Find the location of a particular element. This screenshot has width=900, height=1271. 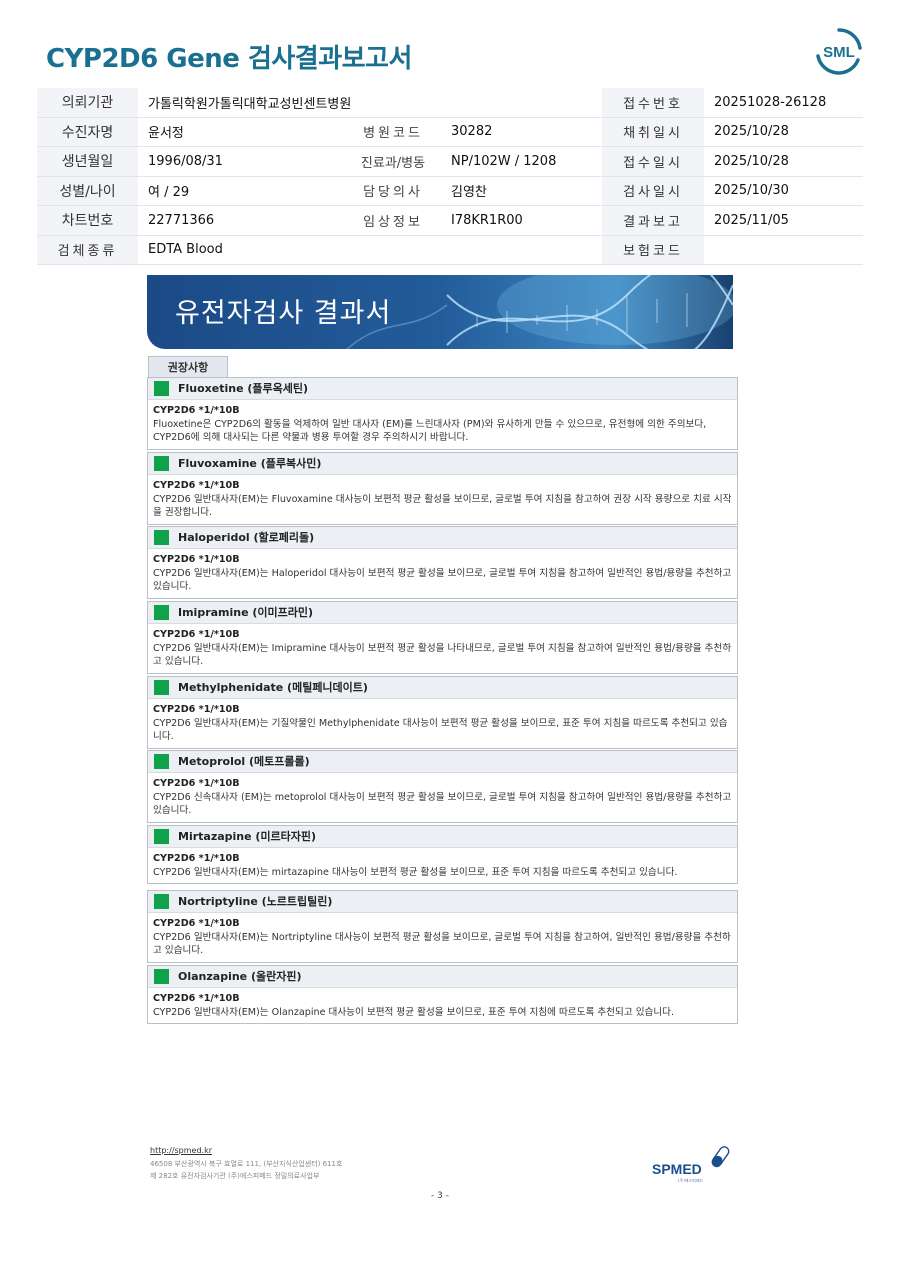

sml-logo: SML is located at coordinates (839, 51).